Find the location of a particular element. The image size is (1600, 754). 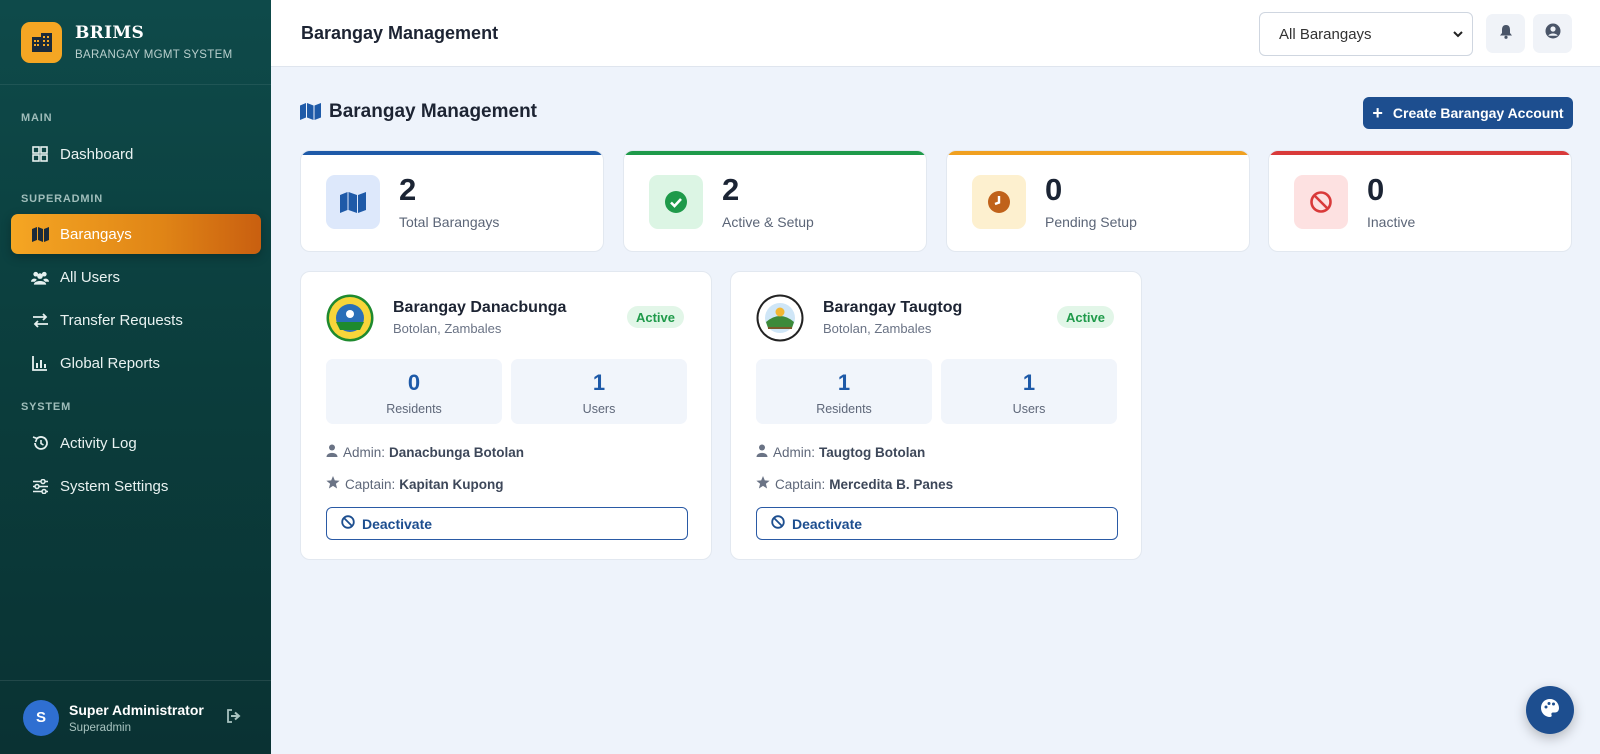

stat-card-active: 2 Active & Setup is located at coordinates (775, 201).